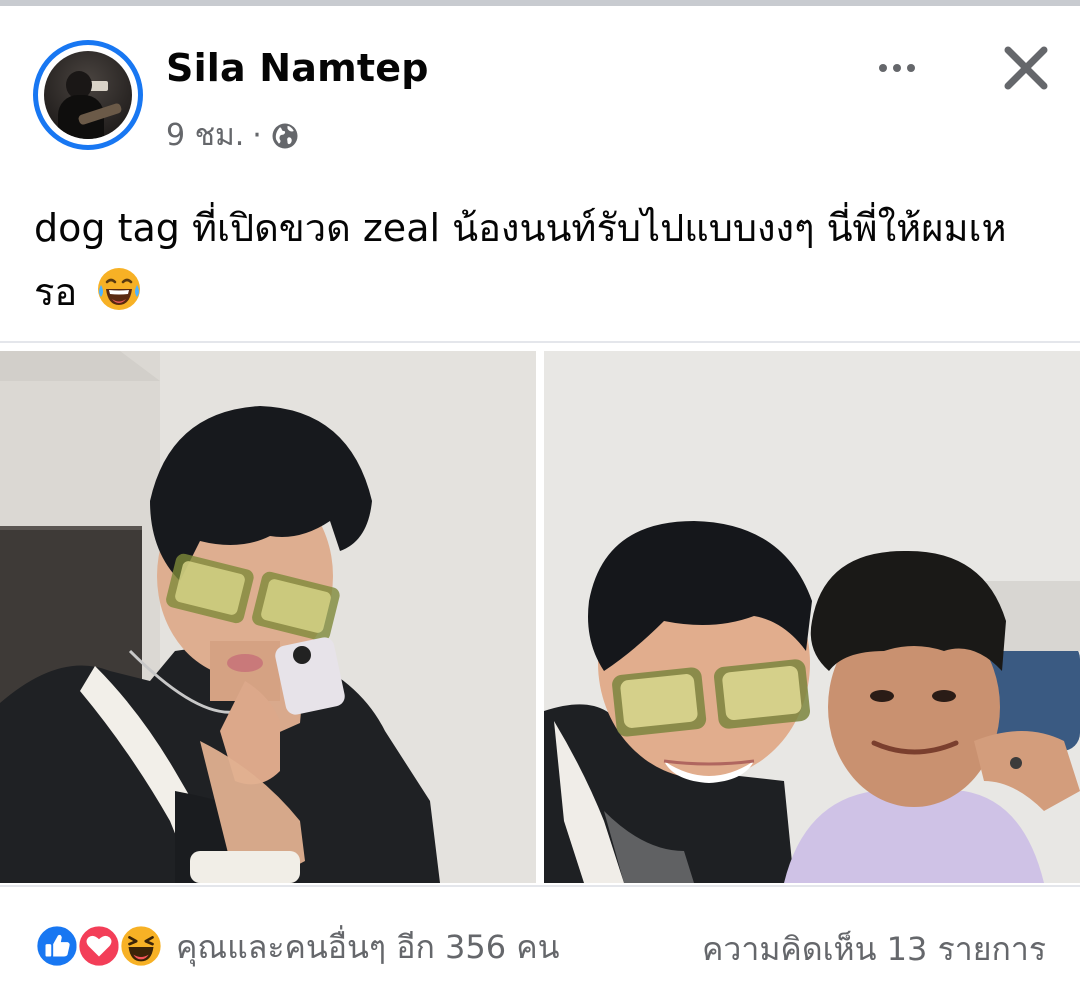  What do you see at coordinates (368, 947) in the screenshot?
I see `reactions-count-text: คุณและคนอื่นๆ อีก 356 คน` at bounding box center [368, 947].